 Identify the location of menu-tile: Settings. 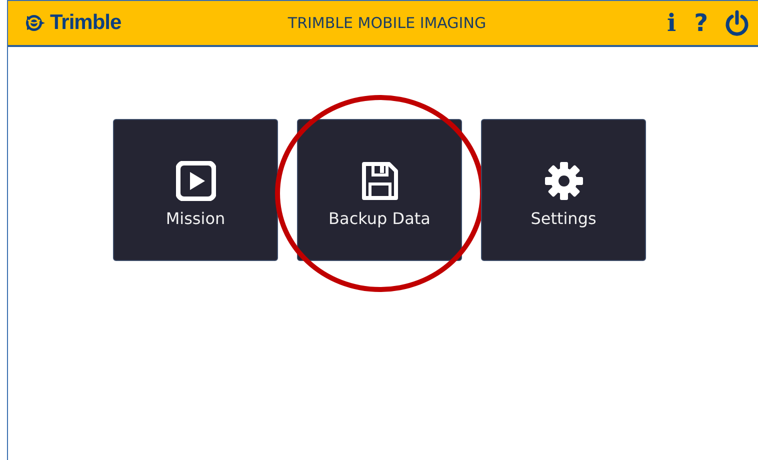
(563, 190).